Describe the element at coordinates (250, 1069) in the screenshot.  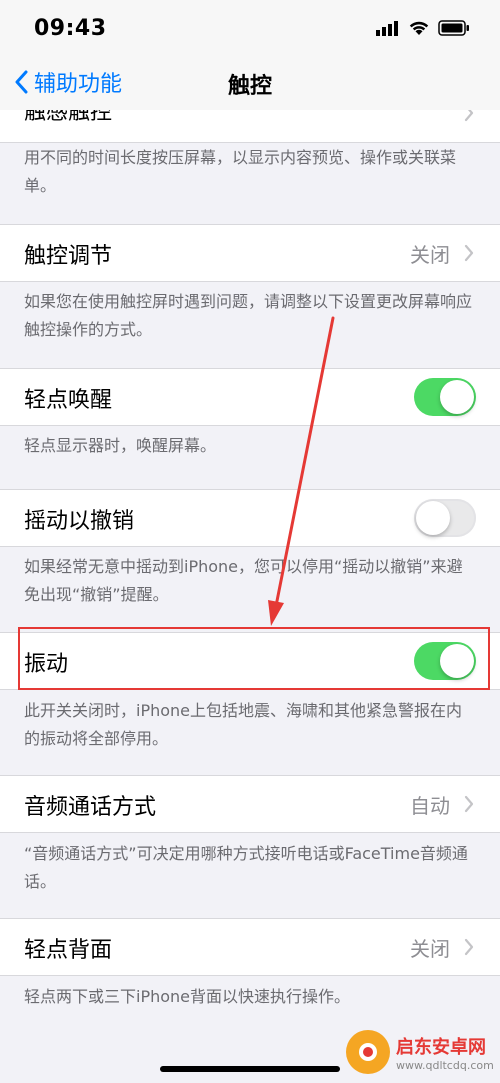
I see `home-indicator` at that location.